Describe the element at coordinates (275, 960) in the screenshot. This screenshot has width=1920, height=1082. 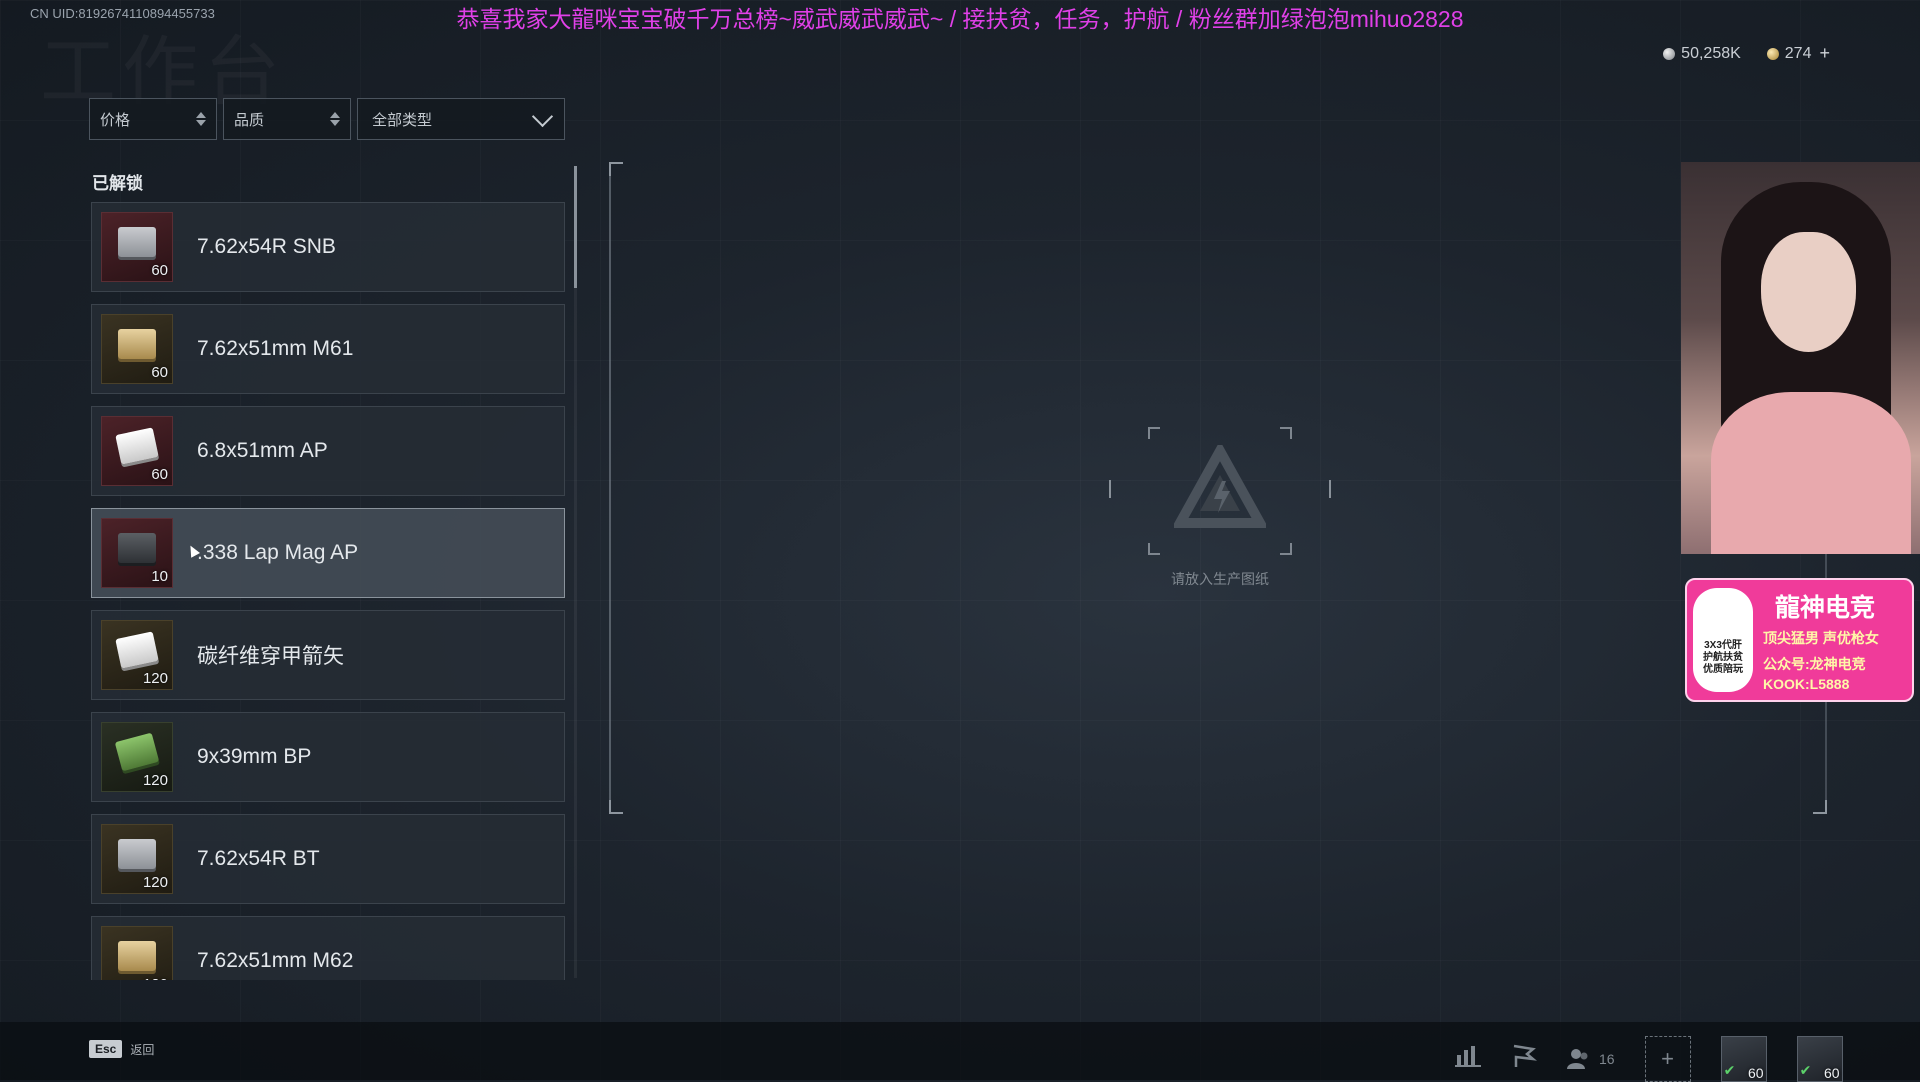
I see `item-name: 7.62x51mm M62` at that location.